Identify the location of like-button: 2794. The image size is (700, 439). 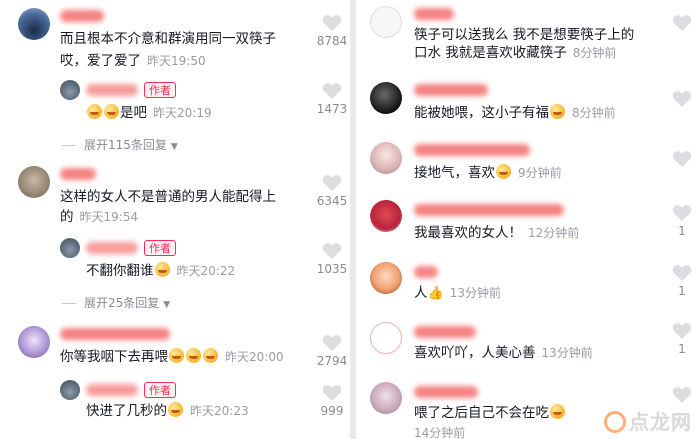
(331, 351).